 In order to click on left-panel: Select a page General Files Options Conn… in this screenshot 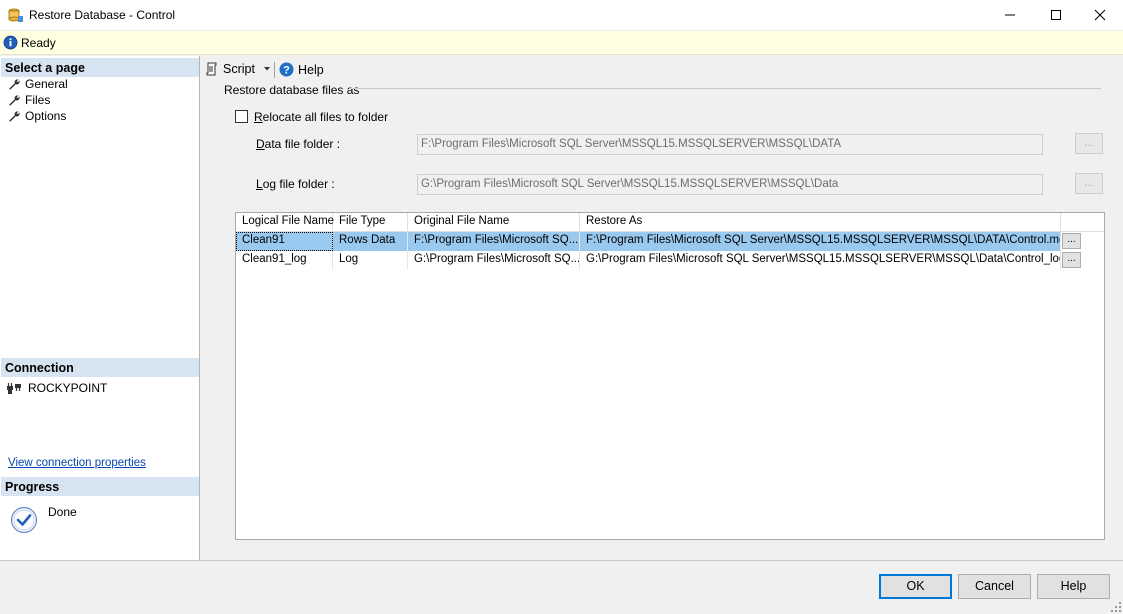, I will do `click(100, 308)`.